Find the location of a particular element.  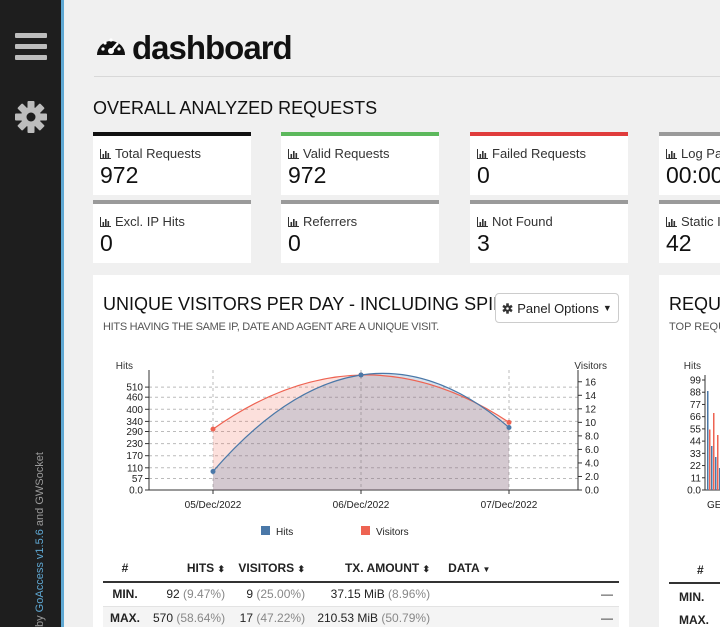

requests-chart: Hits 0.0 11223344 5566778899 GET /g is located at coordinates (702, 436).